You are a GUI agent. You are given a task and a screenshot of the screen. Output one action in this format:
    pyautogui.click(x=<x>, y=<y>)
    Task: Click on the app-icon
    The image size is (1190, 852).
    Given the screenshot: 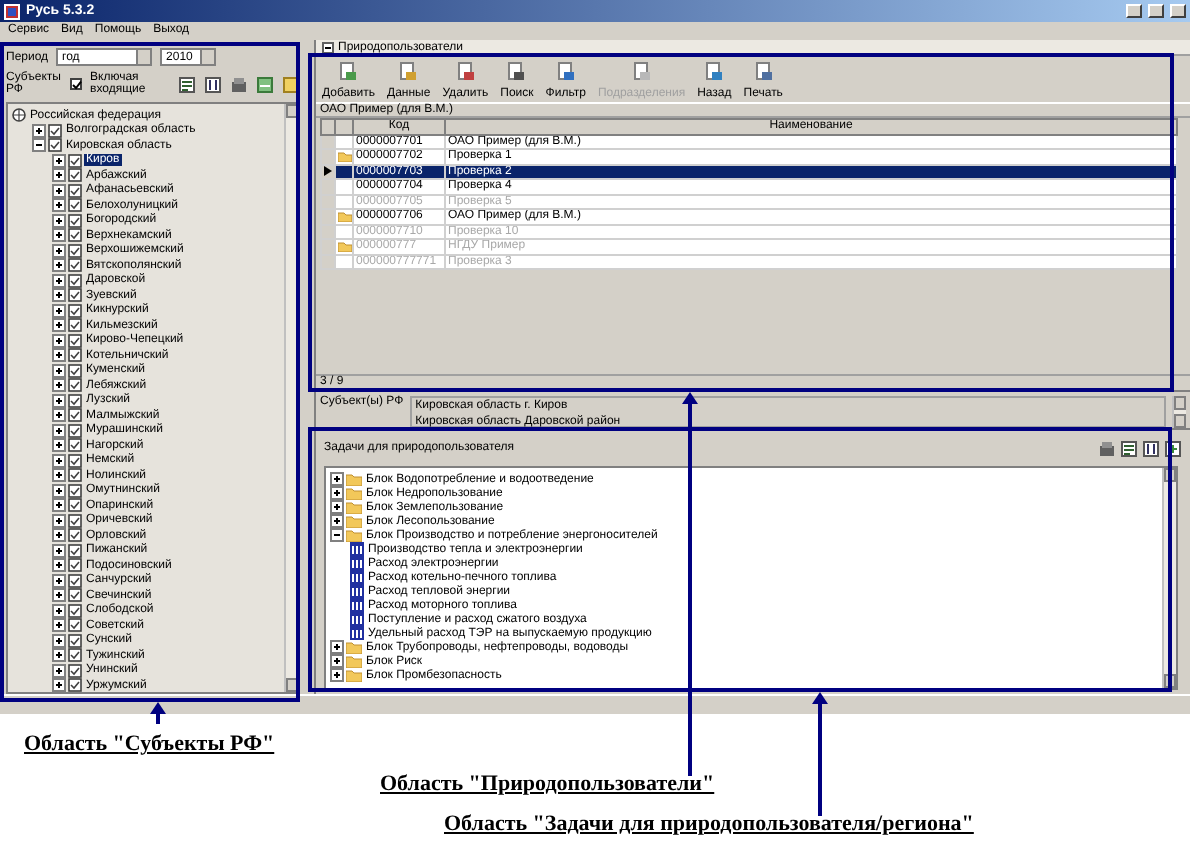 What is the action you would take?
    pyautogui.click(x=12, y=11)
    